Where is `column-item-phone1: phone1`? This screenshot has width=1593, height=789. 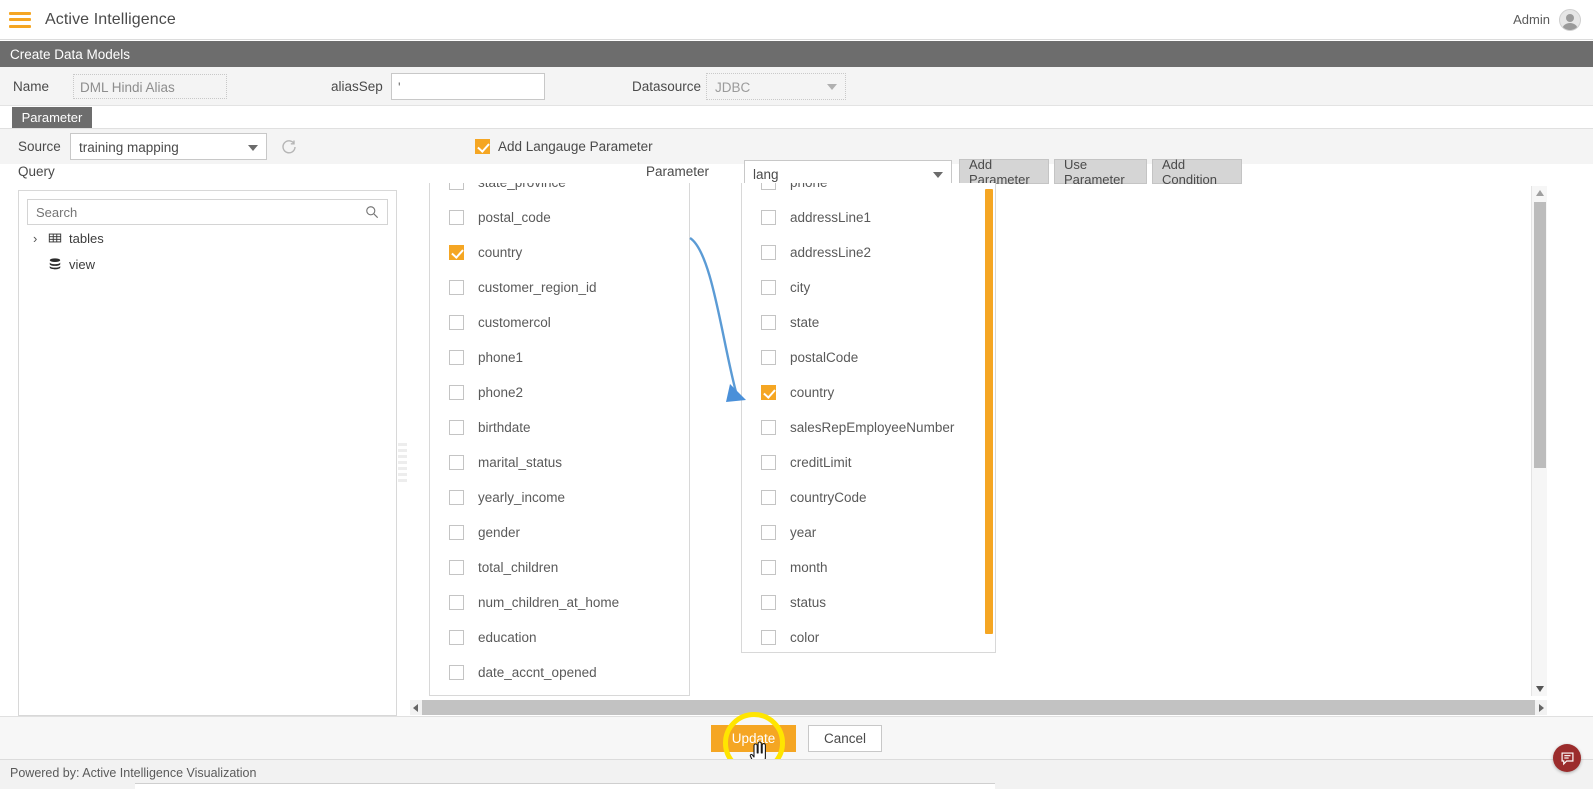
column-item-phone1: phone1 is located at coordinates (559, 357).